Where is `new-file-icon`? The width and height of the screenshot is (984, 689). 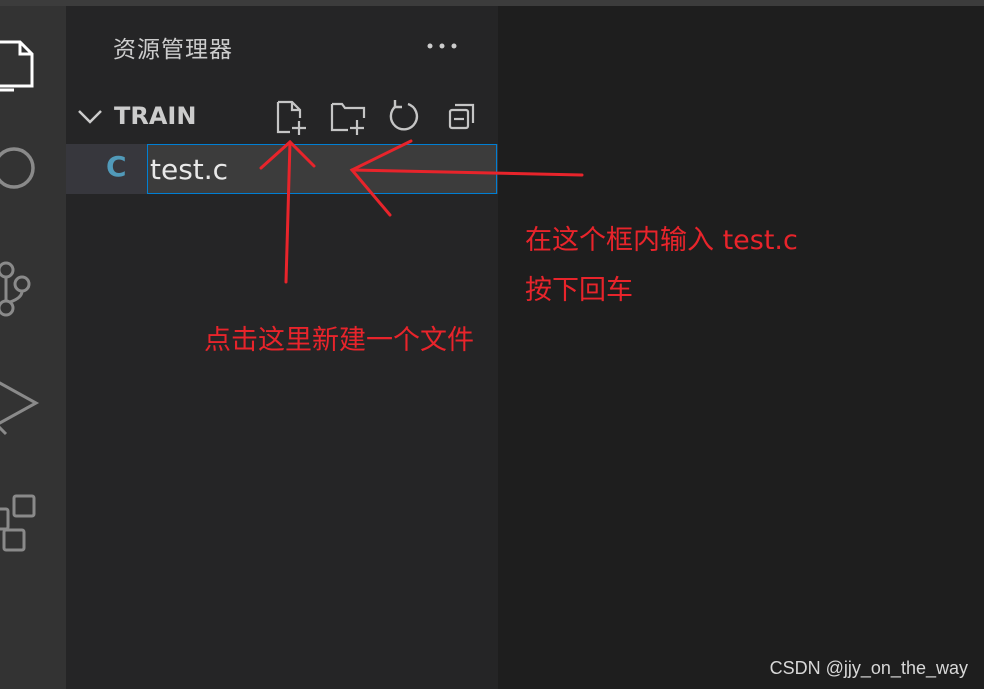 new-file-icon is located at coordinates (293, 117).